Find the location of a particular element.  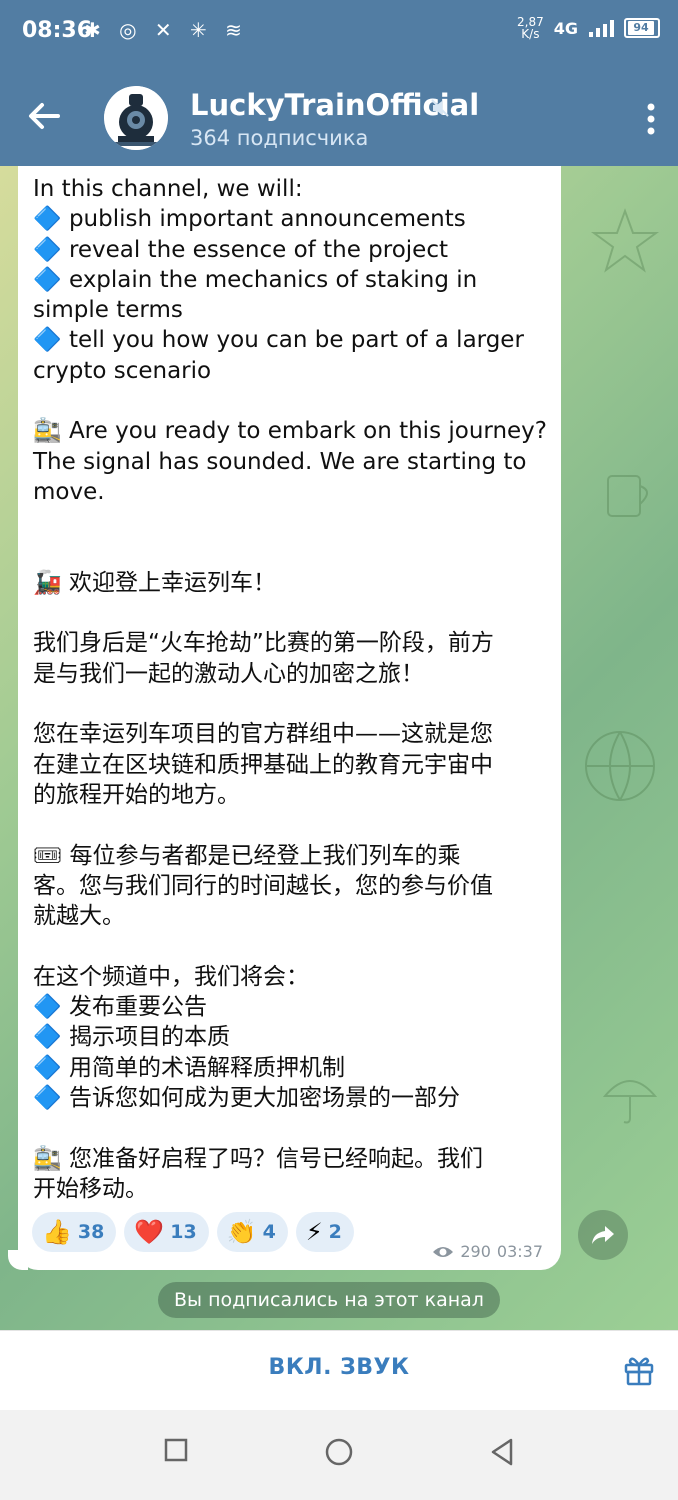

message-meta: 290 03:37 is located at coordinates (487, 1251).